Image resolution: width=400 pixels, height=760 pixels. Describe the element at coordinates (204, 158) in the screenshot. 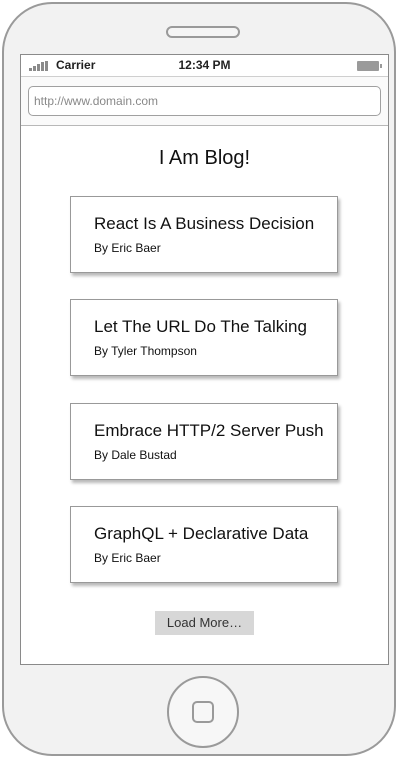

I see `page-title: I Am Blog!` at that location.